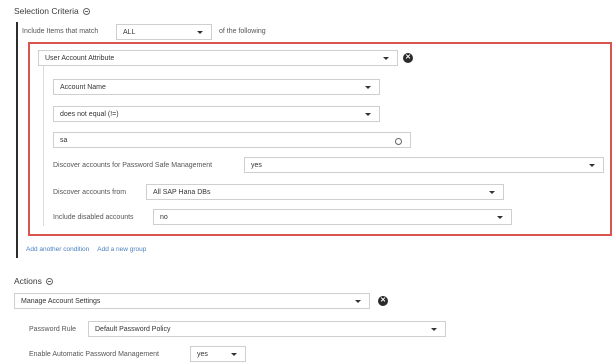 Image resolution: width=612 pixels, height=362 pixels. What do you see at coordinates (216, 114) in the screenshot?
I see `operator-select: does not equal (!=)` at bounding box center [216, 114].